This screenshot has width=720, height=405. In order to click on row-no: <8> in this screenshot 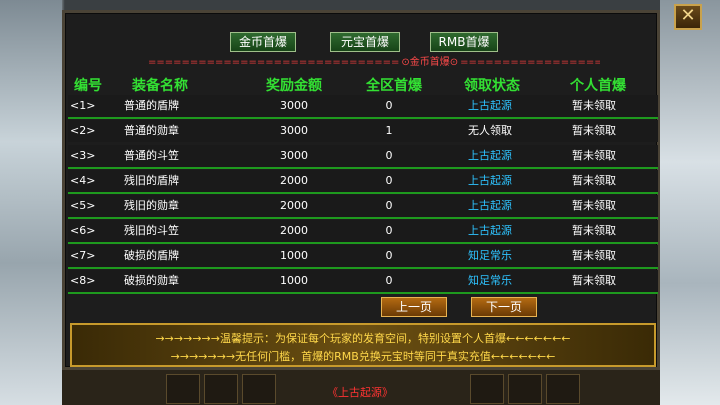, I will do `click(83, 280)`.